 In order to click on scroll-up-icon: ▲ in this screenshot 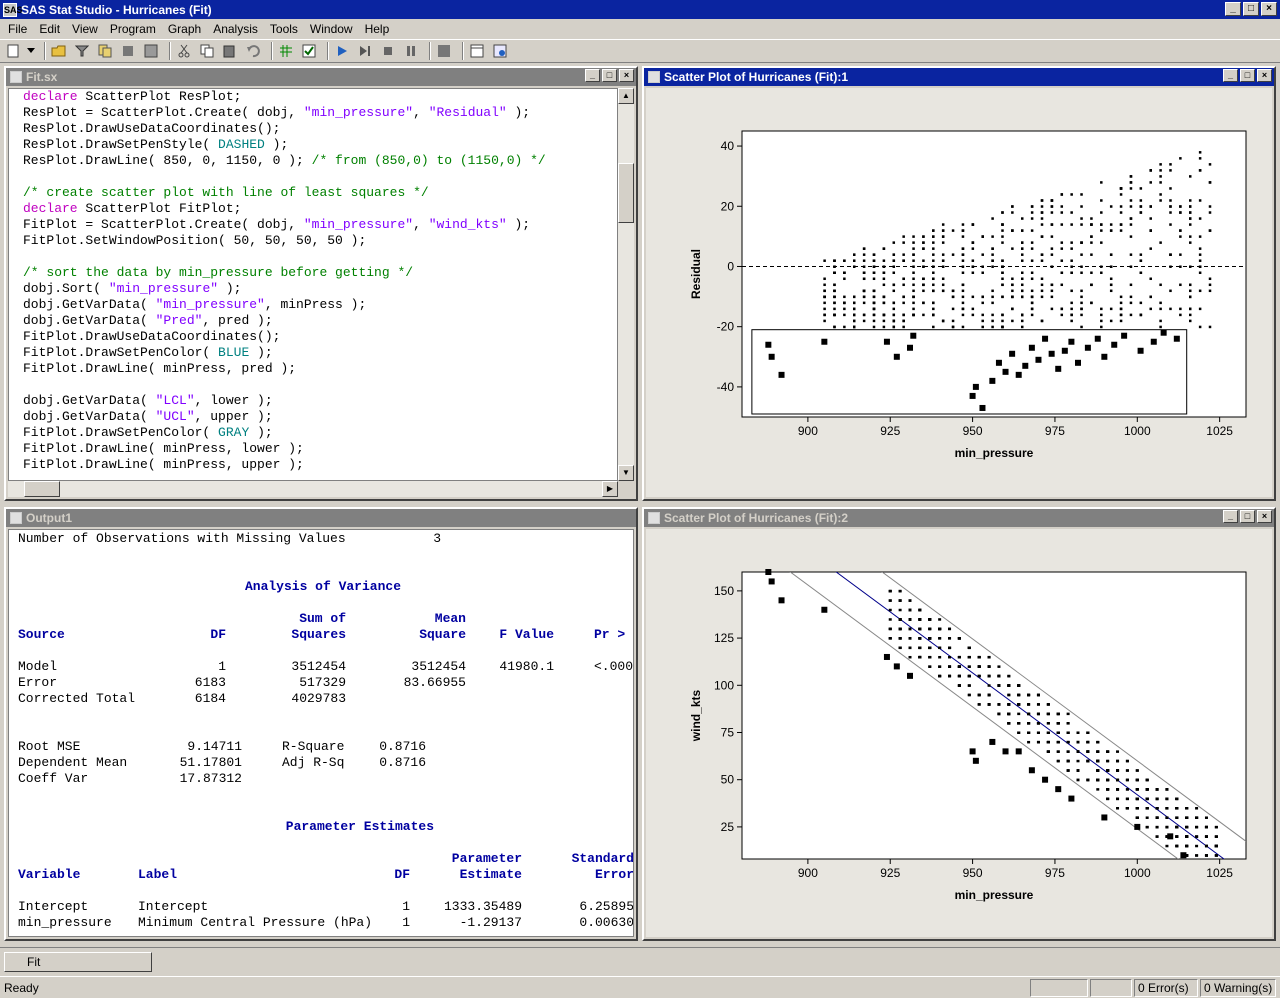, I will do `click(626, 96)`.